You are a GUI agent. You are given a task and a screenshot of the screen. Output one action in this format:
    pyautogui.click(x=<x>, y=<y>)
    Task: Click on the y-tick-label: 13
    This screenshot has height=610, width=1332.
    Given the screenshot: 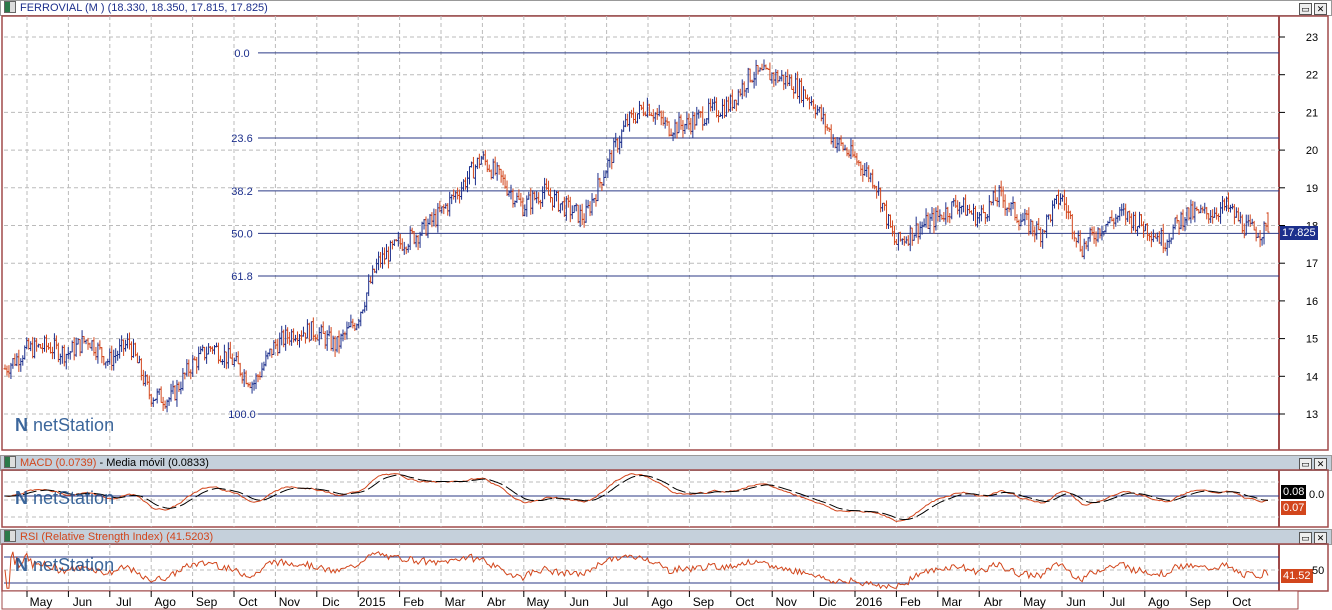 What is the action you would take?
    pyautogui.click(x=1312, y=415)
    